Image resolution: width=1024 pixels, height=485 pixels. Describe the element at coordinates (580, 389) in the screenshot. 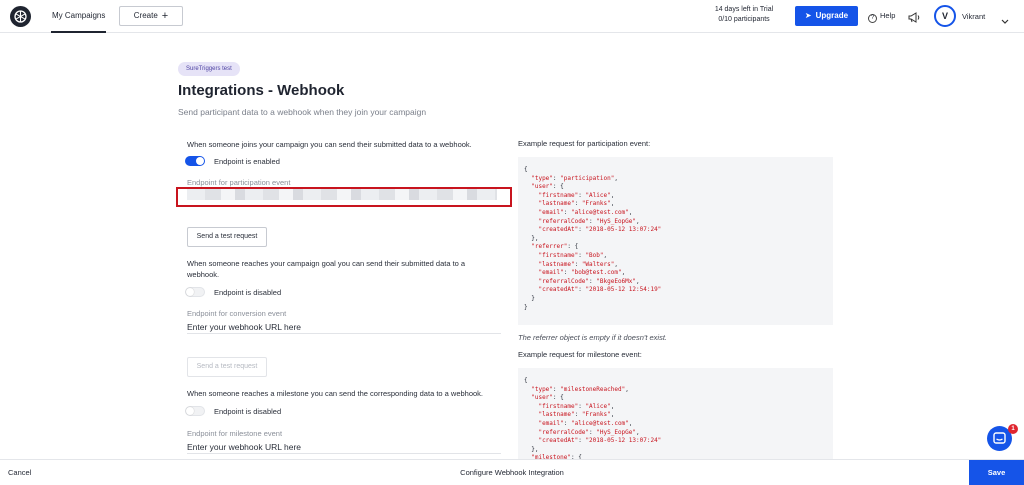

I see `code-line: "type": "milestoneReached",` at that location.